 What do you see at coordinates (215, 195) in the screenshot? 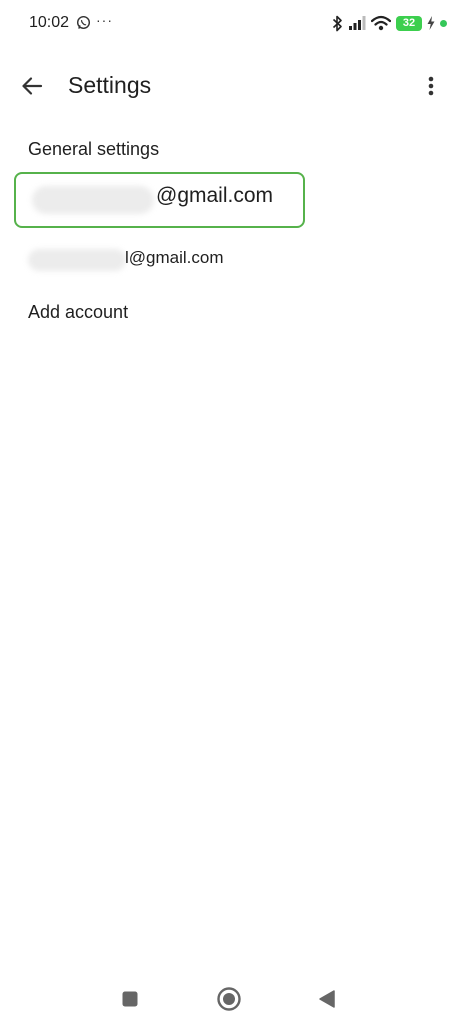
I see `account-1-email: @gmail.com` at bounding box center [215, 195].